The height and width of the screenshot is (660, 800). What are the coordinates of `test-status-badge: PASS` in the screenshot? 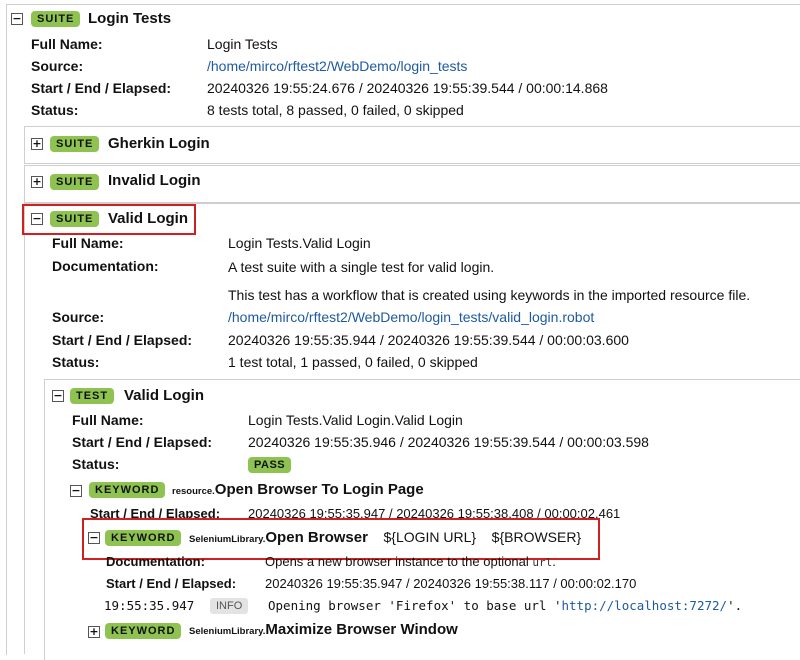 It's located at (270, 465).